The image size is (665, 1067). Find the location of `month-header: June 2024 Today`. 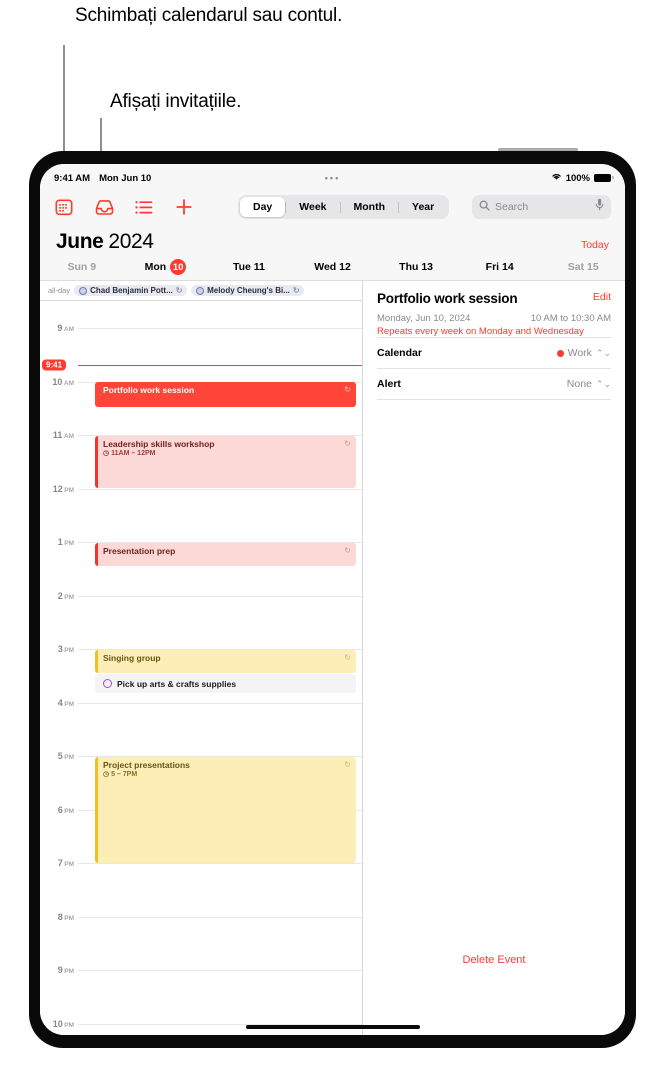

month-header: June 2024 Today is located at coordinates (332, 241).